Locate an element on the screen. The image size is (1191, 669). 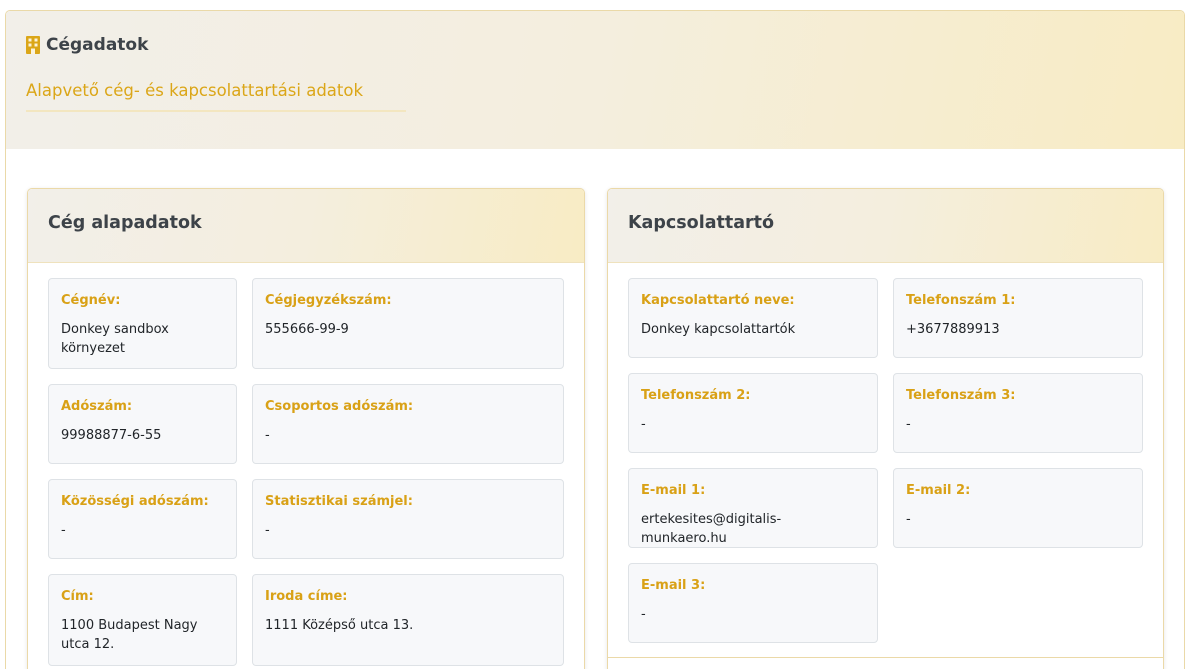
field-value: 1111 Középső utca 13. is located at coordinates (339, 625).